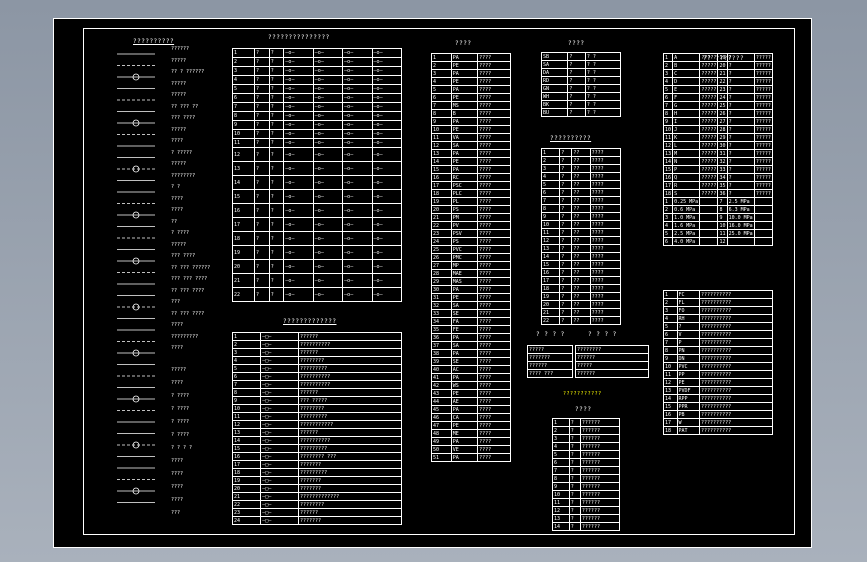 The width and height of the screenshot is (867, 562). Describe the element at coordinates (464, 225) in the screenshot. I see `table-cell: PV` at that location.